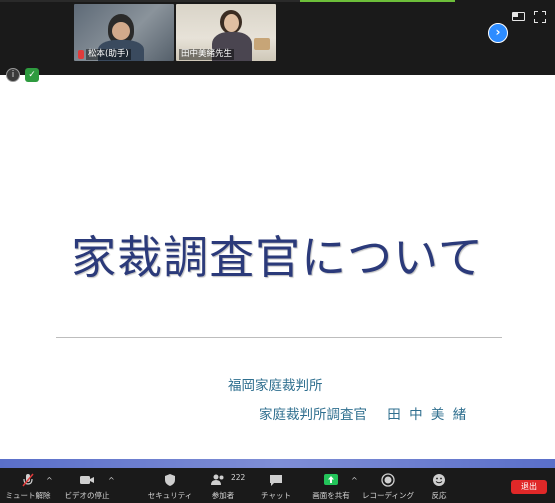  I want to click on participants-button: 222 参加者, so click(223, 485).